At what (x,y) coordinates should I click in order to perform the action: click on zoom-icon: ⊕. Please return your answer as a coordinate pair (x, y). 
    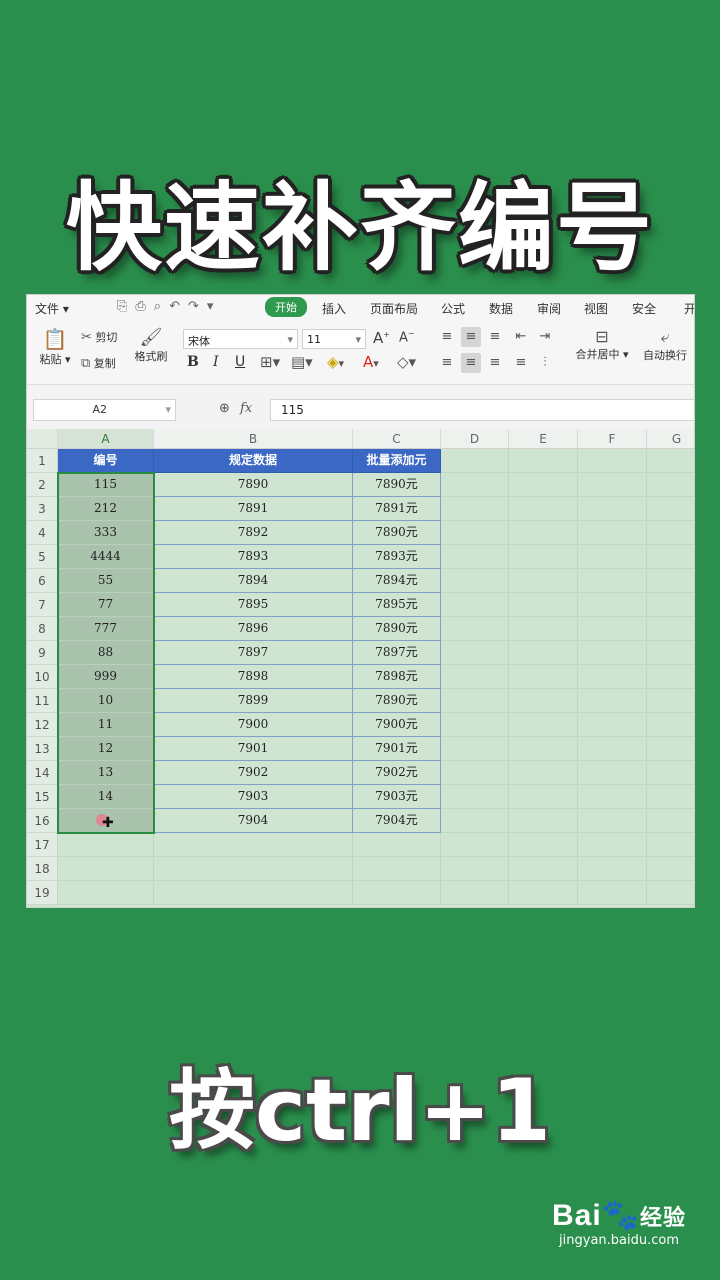
    Looking at the image, I should click on (224, 408).